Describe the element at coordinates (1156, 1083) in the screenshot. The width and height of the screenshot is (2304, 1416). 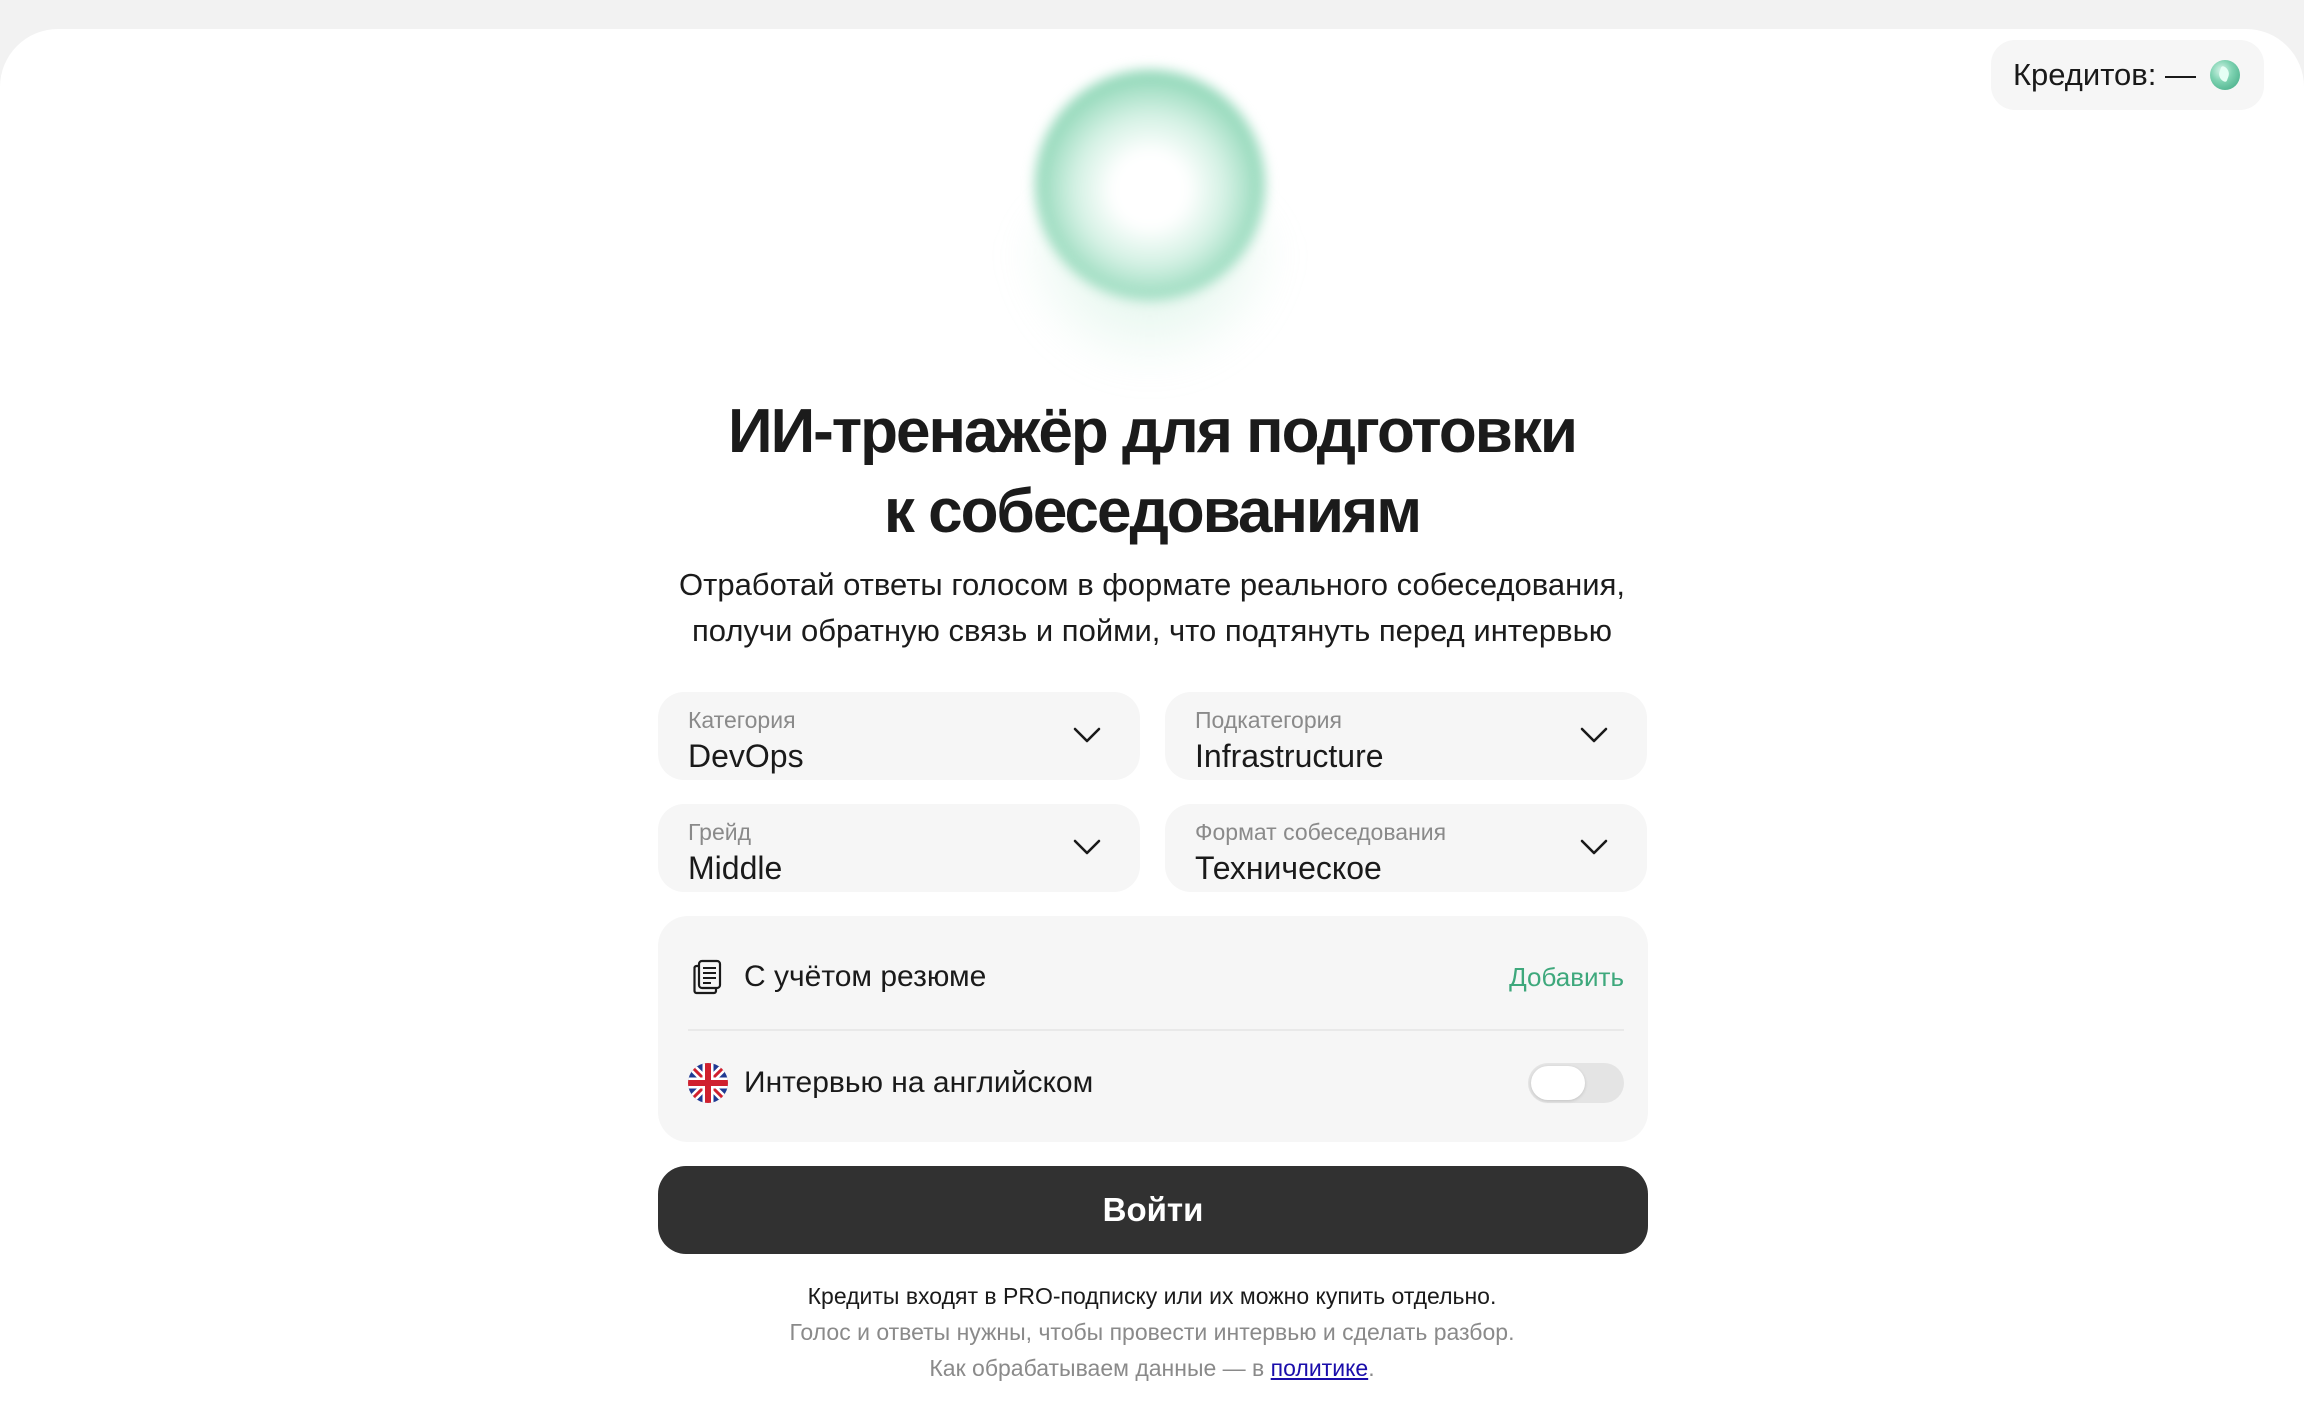
I see `english-option-row: Интервью на английском` at that location.